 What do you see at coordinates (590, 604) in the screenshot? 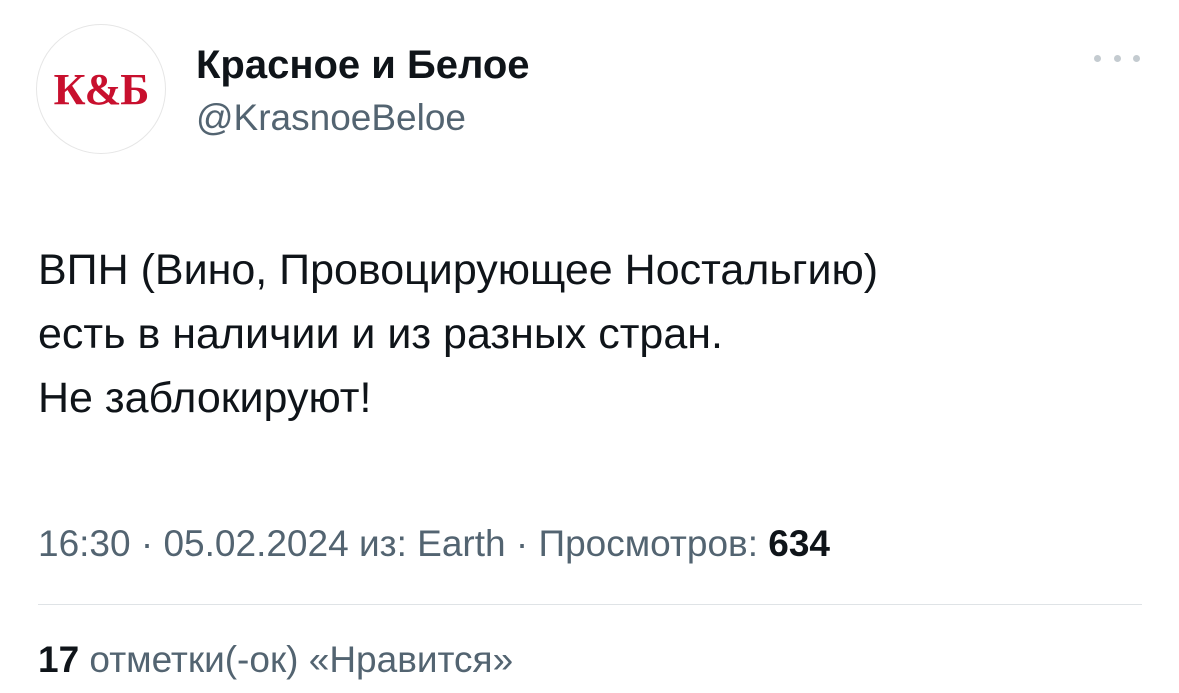
I see `divider` at bounding box center [590, 604].